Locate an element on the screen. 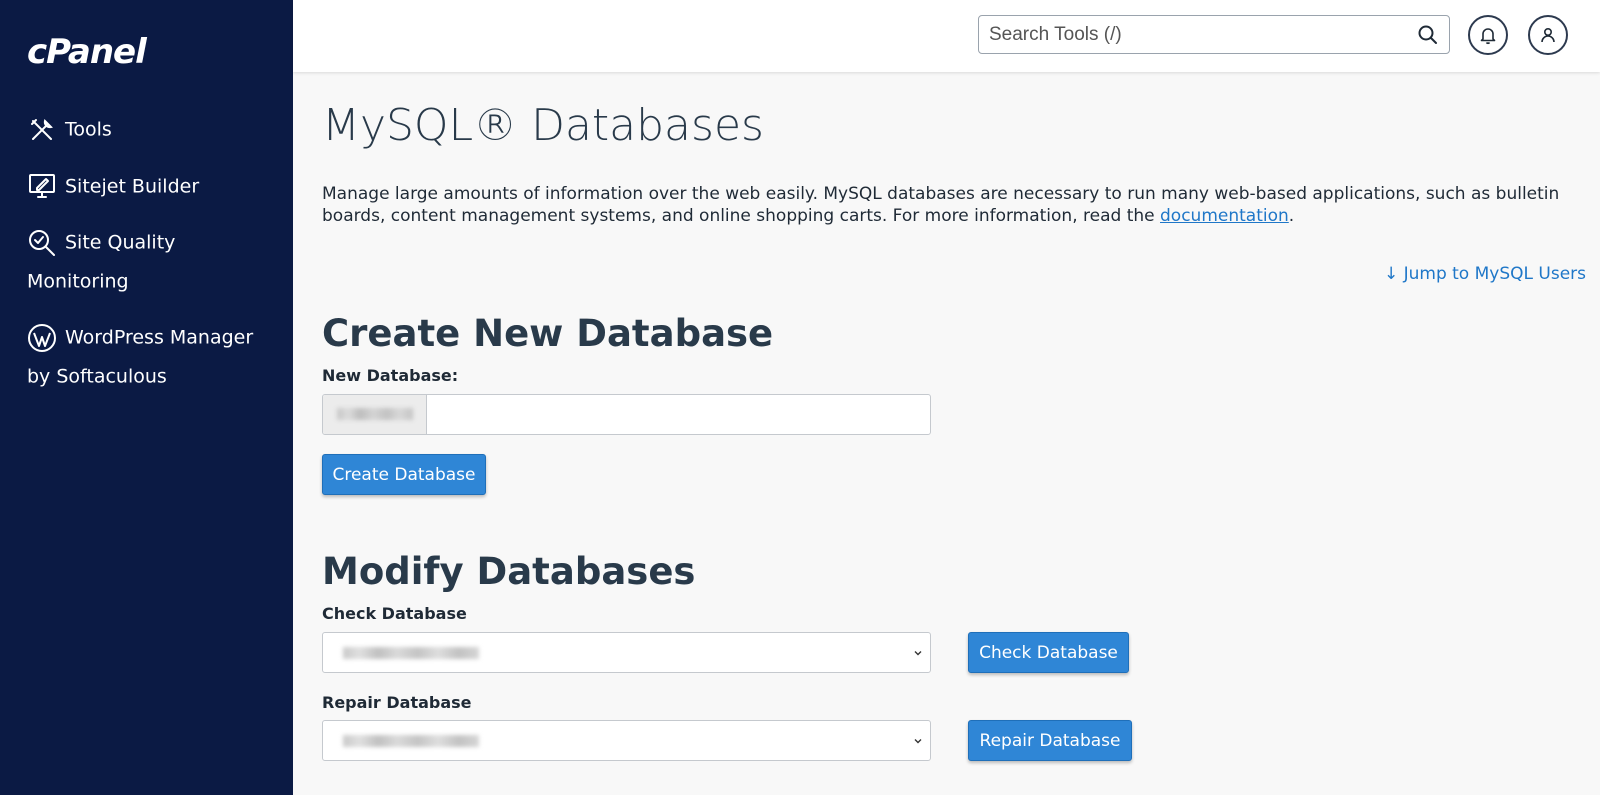 The image size is (1600, 795). cpanel-logo: cPanel is located at coordinates (87, 52).